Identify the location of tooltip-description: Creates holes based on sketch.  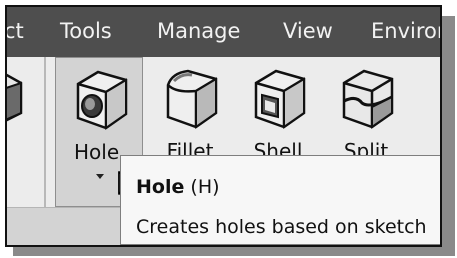
(281, 227).